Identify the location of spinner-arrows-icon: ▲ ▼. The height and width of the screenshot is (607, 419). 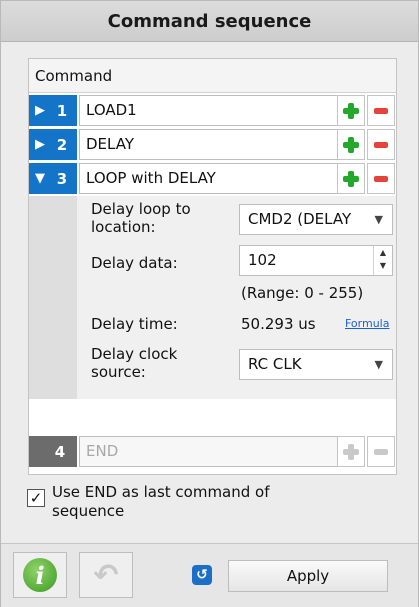
(382, 260).